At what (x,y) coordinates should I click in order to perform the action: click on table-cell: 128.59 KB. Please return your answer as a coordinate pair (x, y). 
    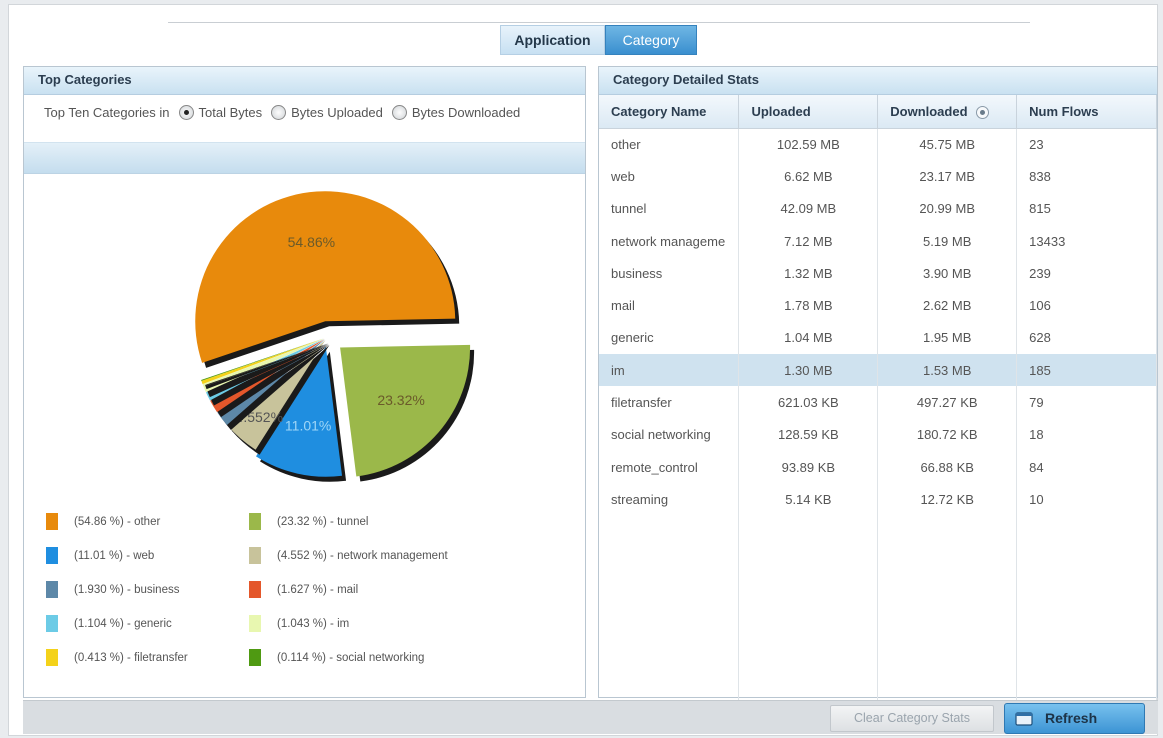
    Looking at the image, I should click on (808, 434).